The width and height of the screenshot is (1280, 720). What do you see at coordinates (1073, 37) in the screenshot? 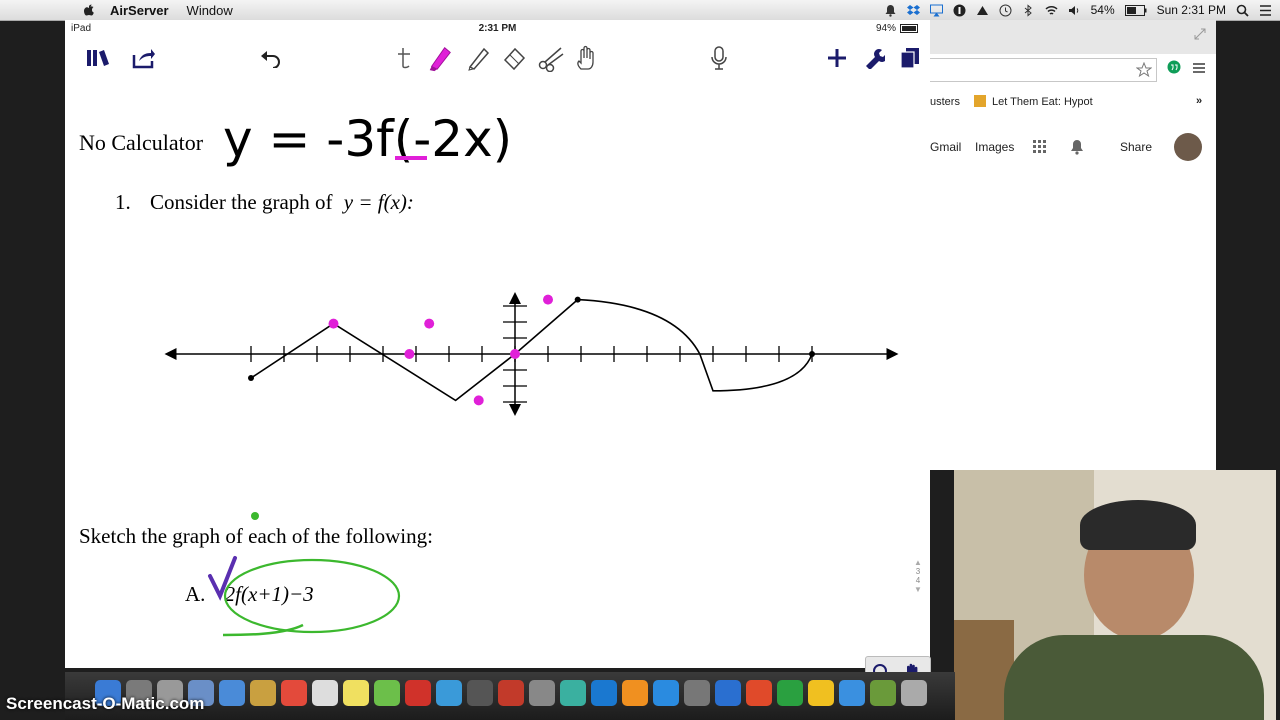
I see `chrome-tab-strip` at bounding box center [1073, 37].